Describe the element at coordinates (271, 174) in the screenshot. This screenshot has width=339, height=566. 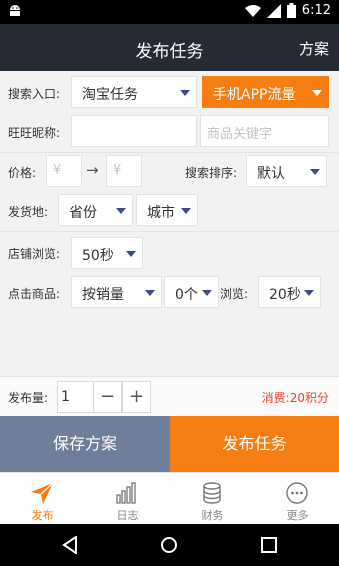
I see `sort-value: 默认` at that location.